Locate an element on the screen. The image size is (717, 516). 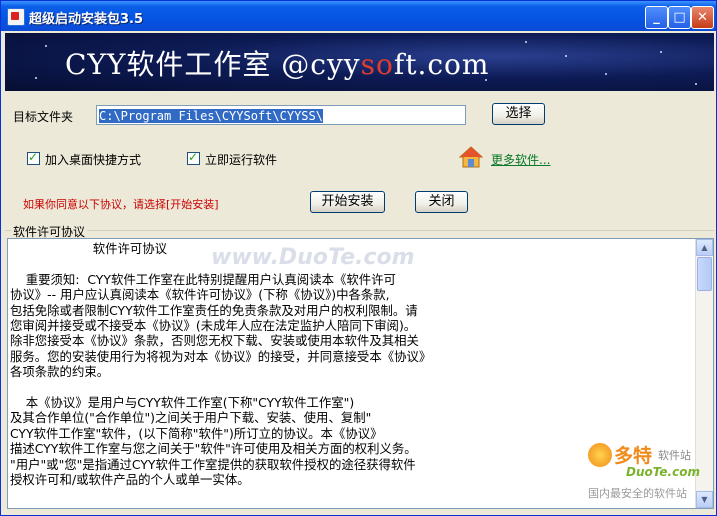
banner-text-highlight: so is located at coordinates (377, 64).